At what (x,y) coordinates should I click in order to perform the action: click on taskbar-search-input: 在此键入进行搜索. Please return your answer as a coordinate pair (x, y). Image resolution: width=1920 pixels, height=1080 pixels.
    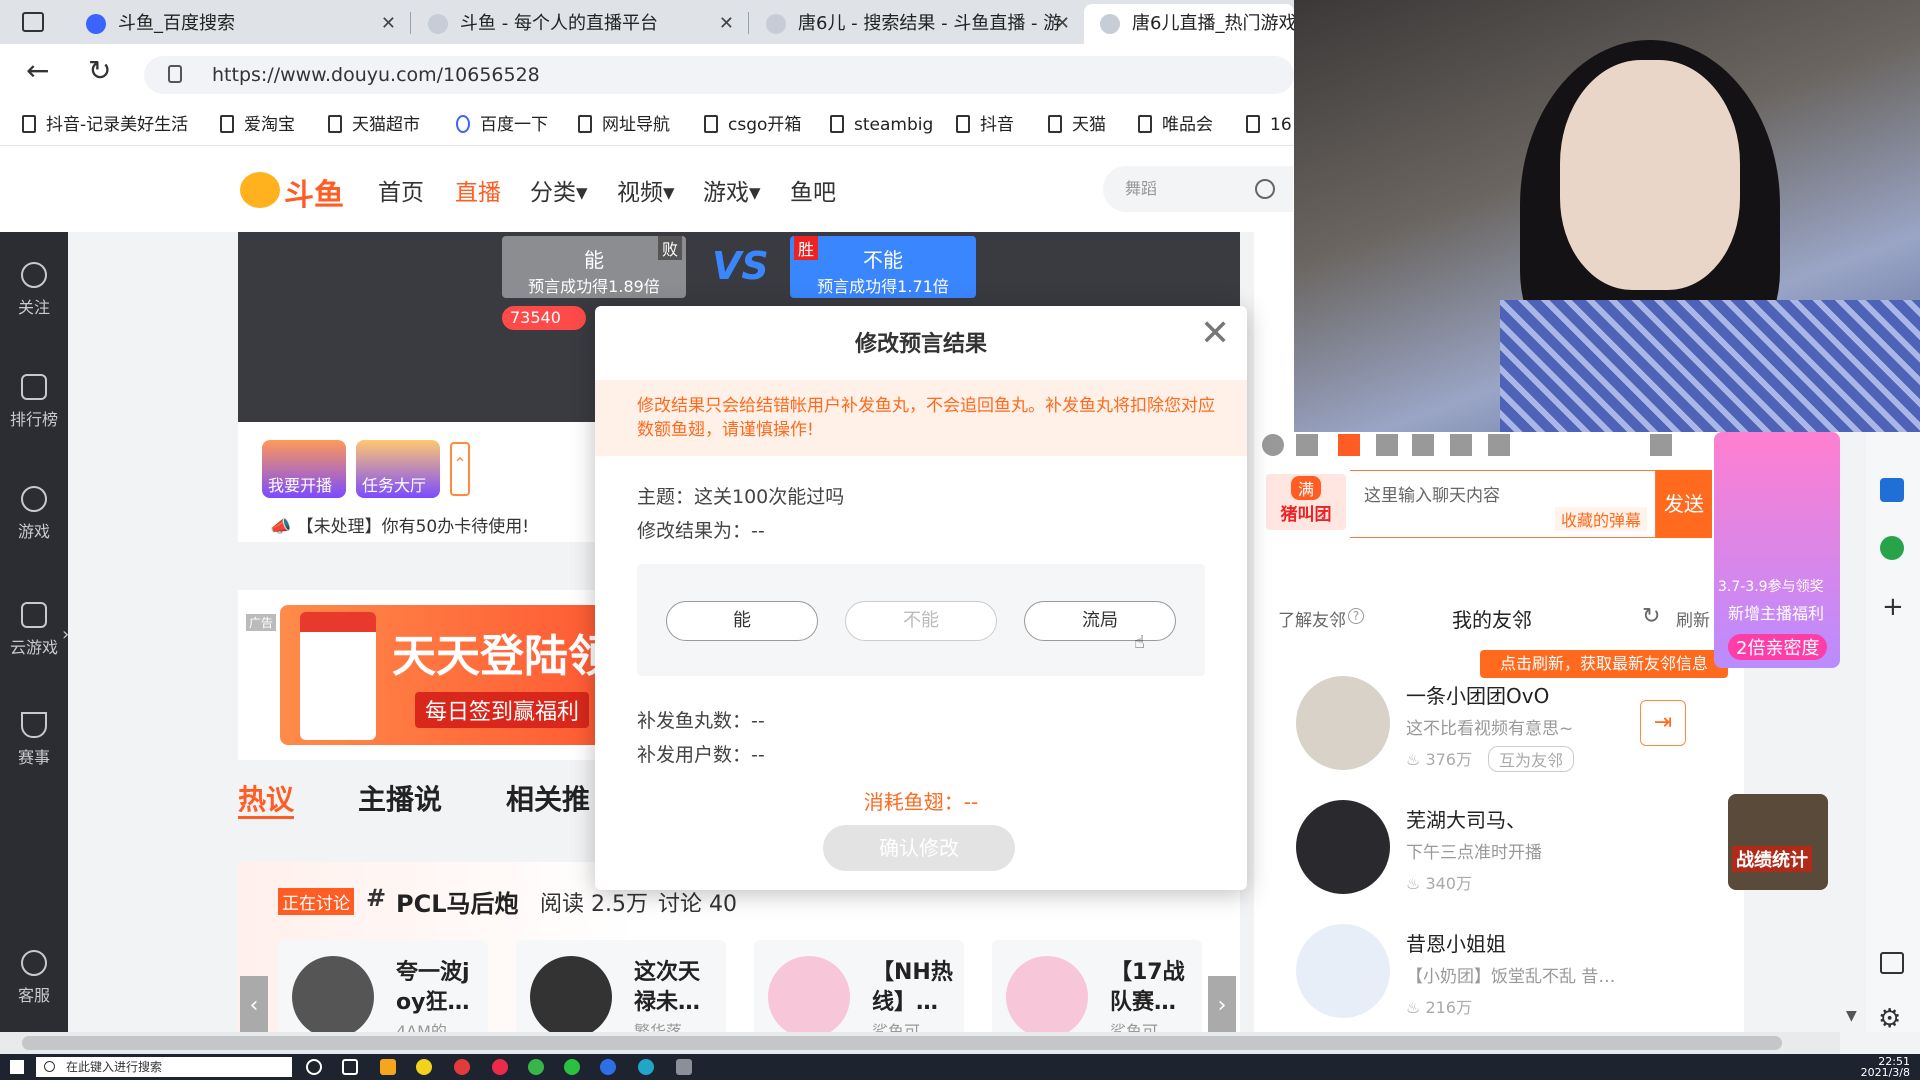
    Looking at the image, I should click on (164, 1067).